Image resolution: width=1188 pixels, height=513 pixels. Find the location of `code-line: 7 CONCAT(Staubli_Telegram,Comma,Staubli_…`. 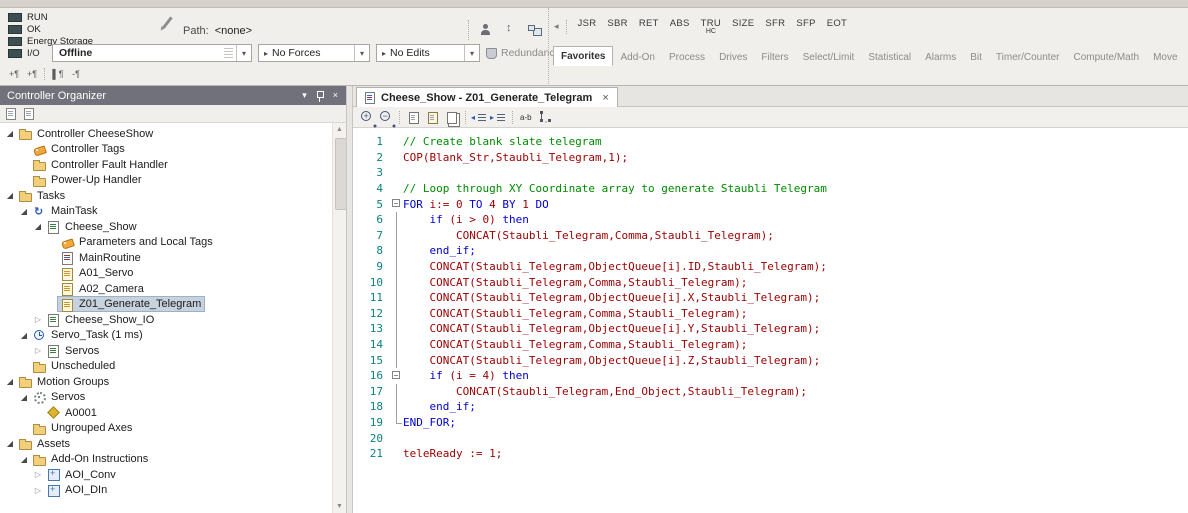

code-line: 7 CONCAT(Staubli_Telegram,Comma,Staubli_… is located at coordinates (770, 235).